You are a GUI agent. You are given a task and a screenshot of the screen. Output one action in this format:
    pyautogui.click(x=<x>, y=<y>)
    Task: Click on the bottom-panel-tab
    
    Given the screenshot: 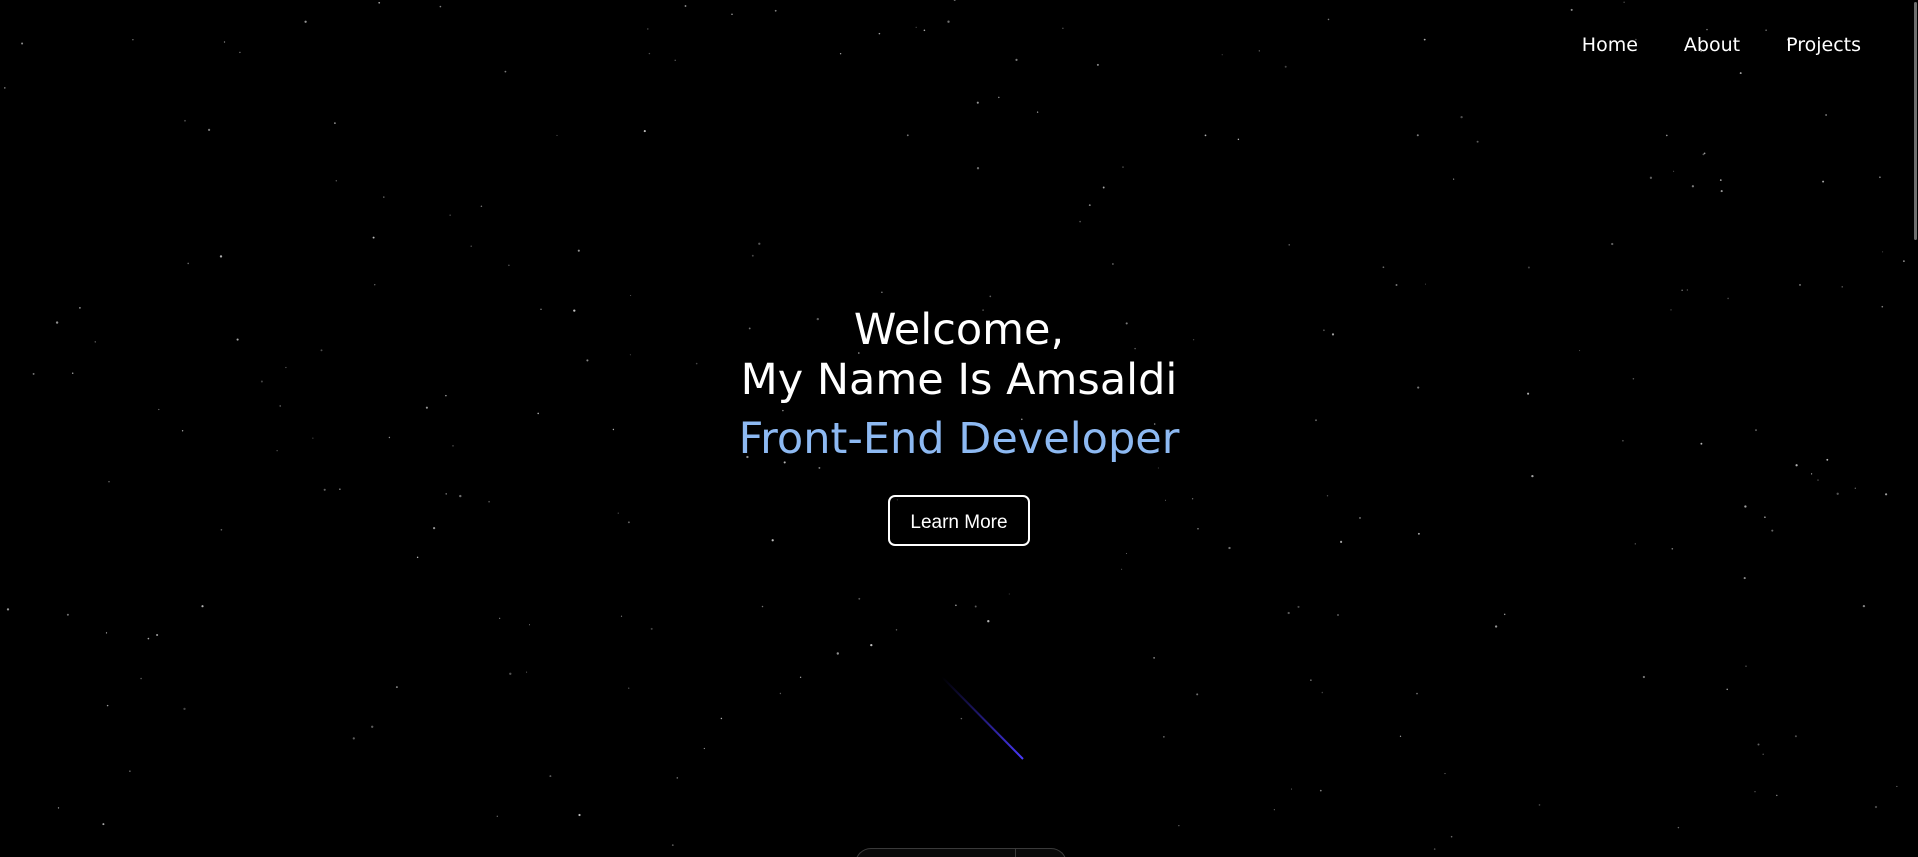 What is the action you would take?
    pyautogui.click(x=961, y=852)
    